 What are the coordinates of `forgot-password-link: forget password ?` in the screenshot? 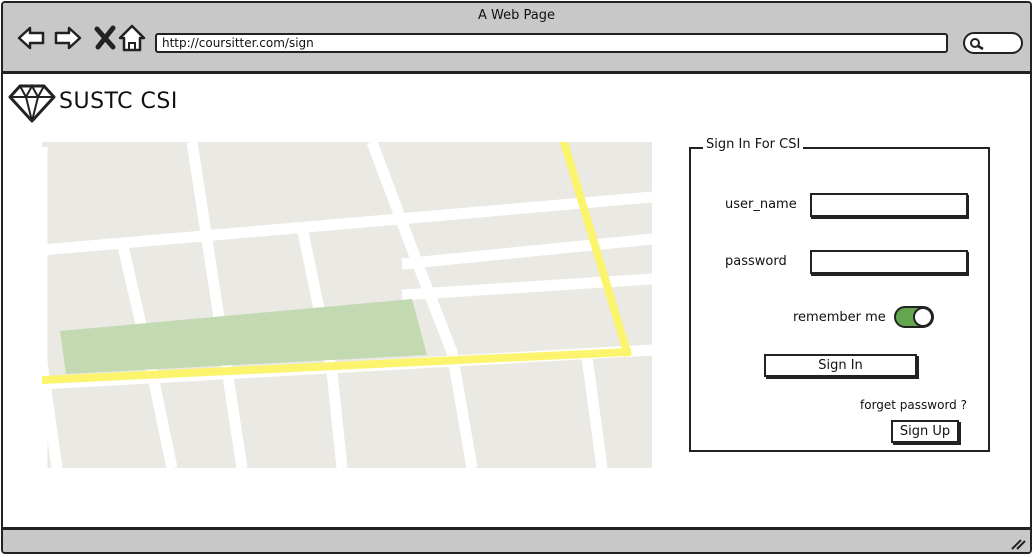 It's located at (913, 405).